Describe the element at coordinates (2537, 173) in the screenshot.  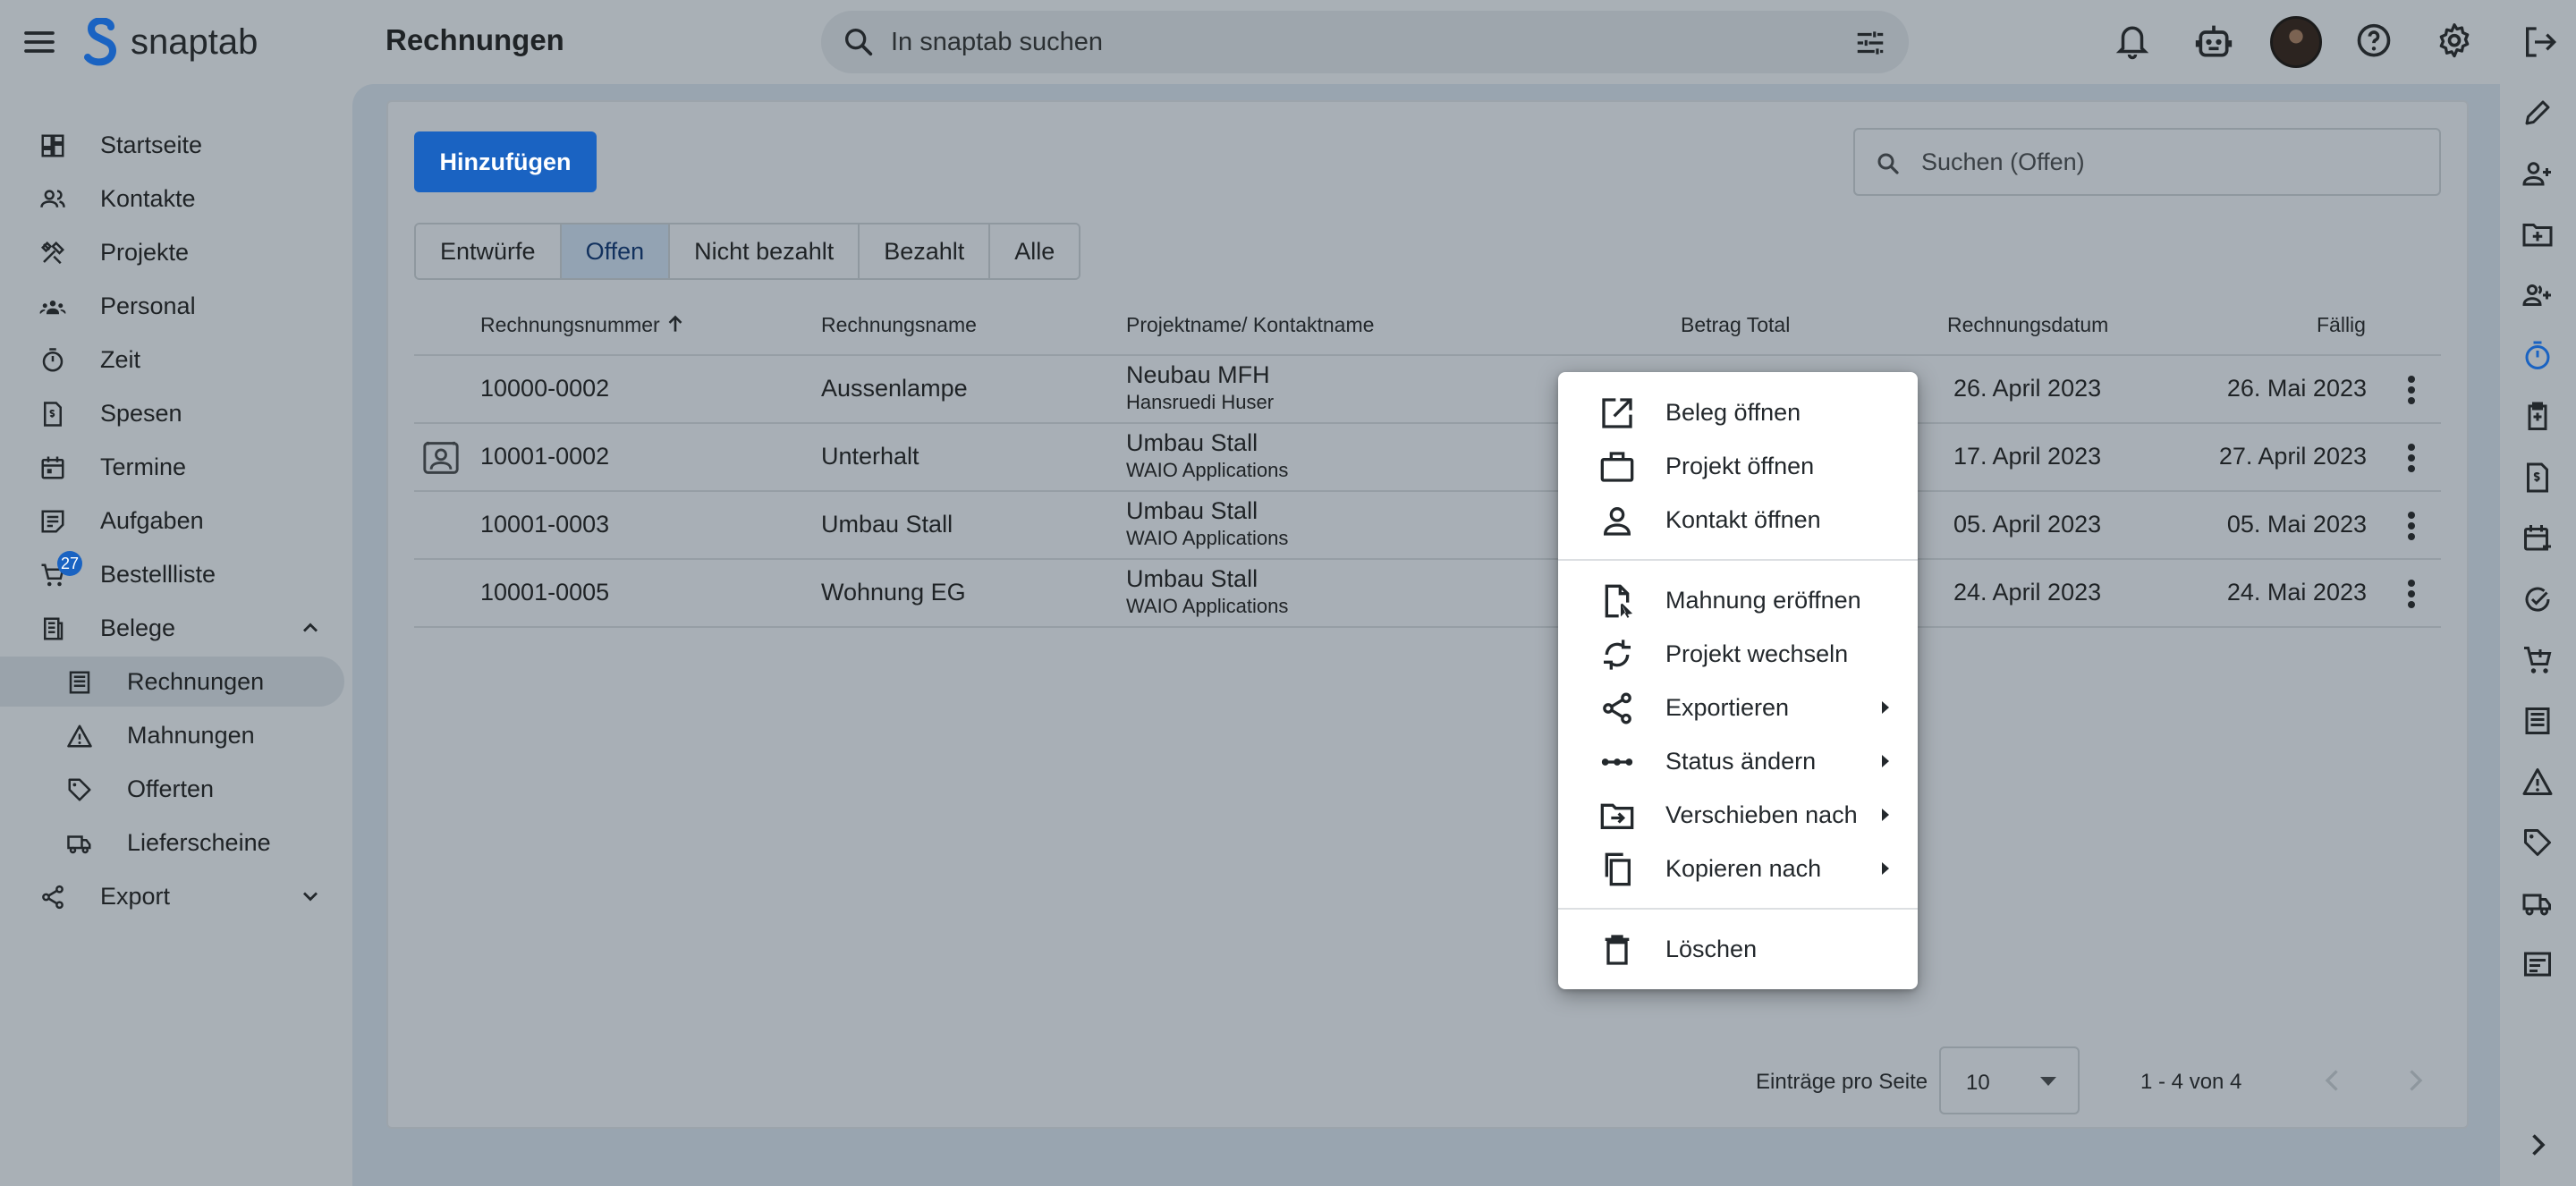
I see `add-person-icon` at that location.